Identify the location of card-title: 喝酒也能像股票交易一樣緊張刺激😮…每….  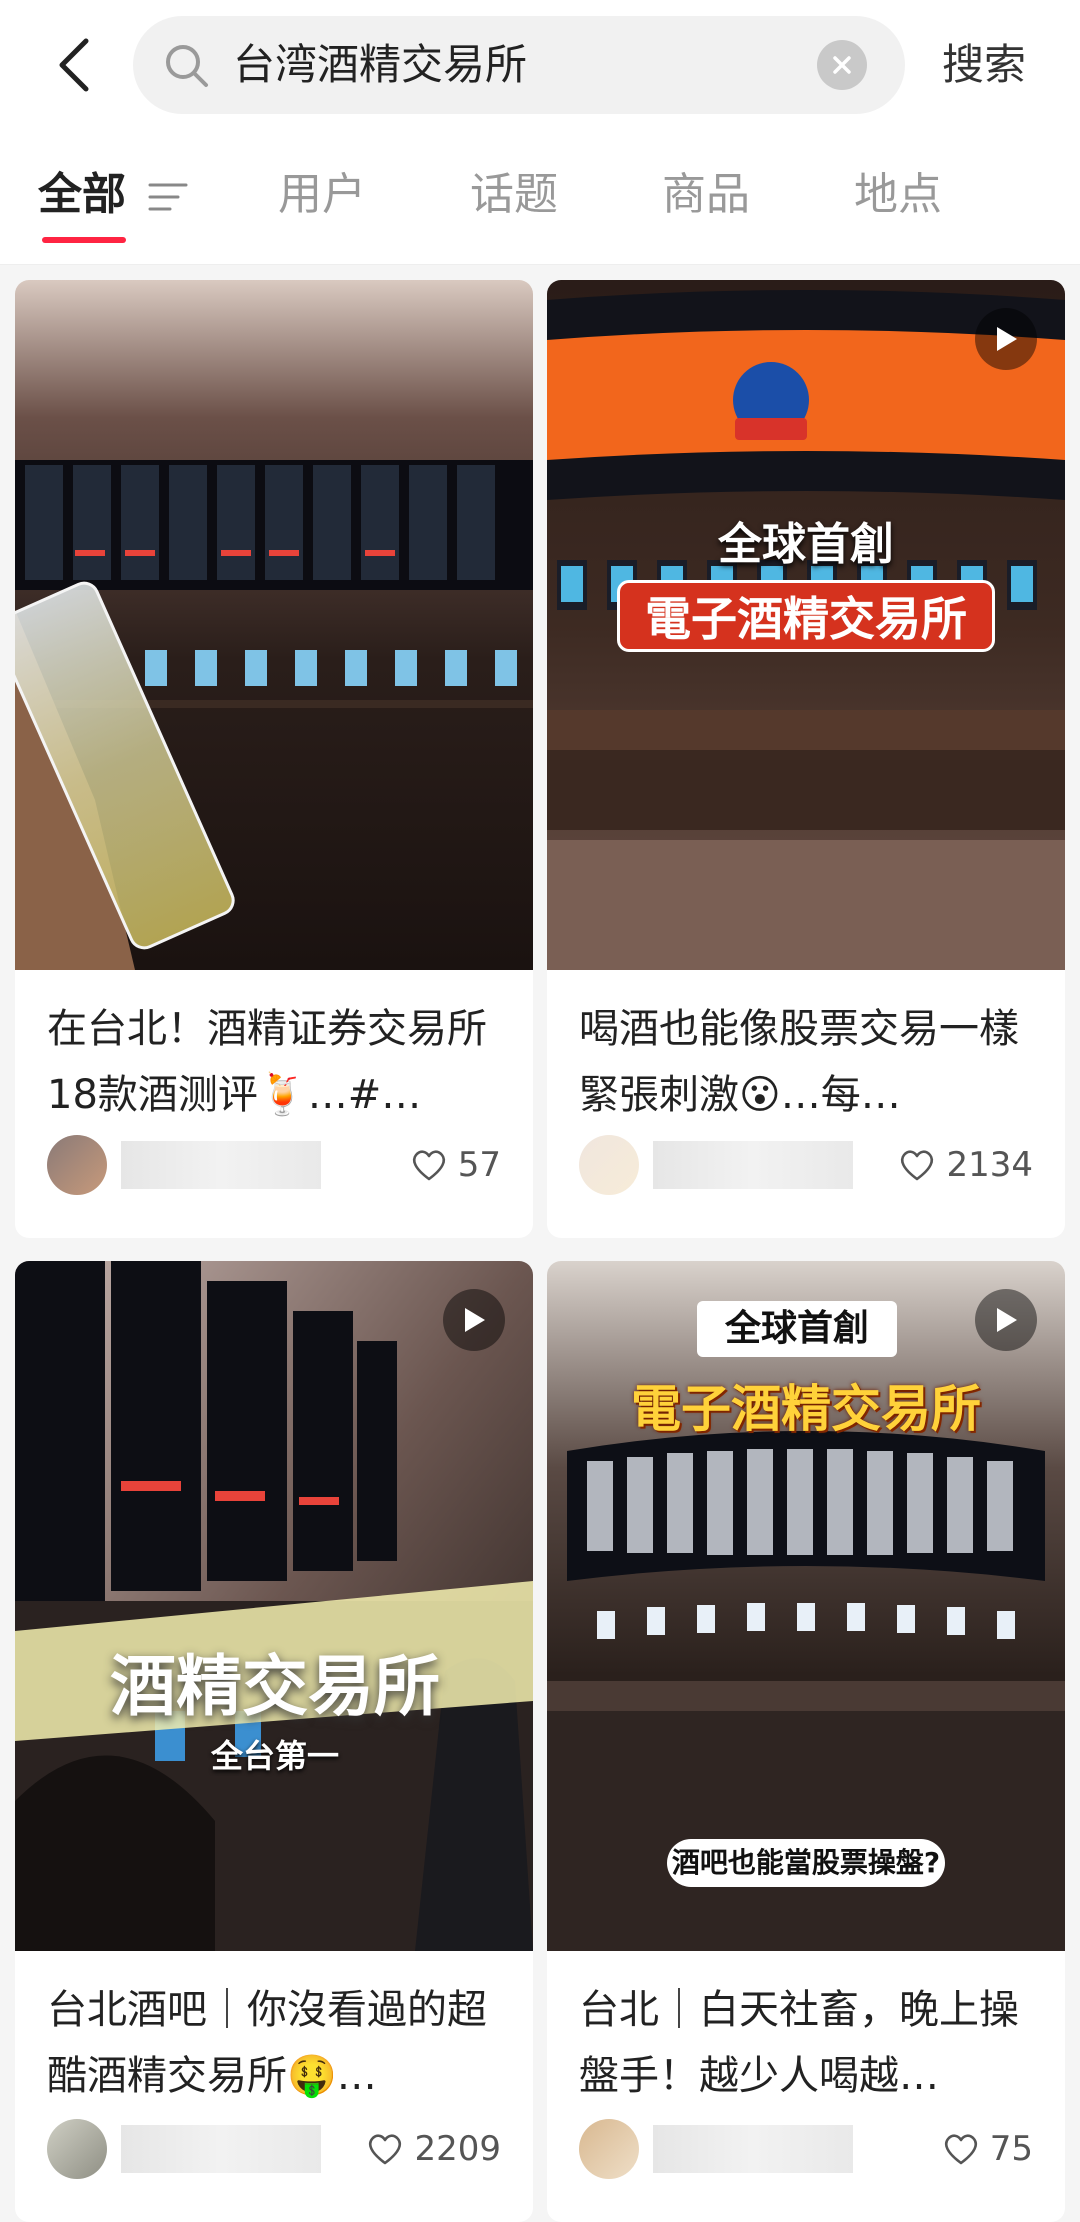
(799, 1062).